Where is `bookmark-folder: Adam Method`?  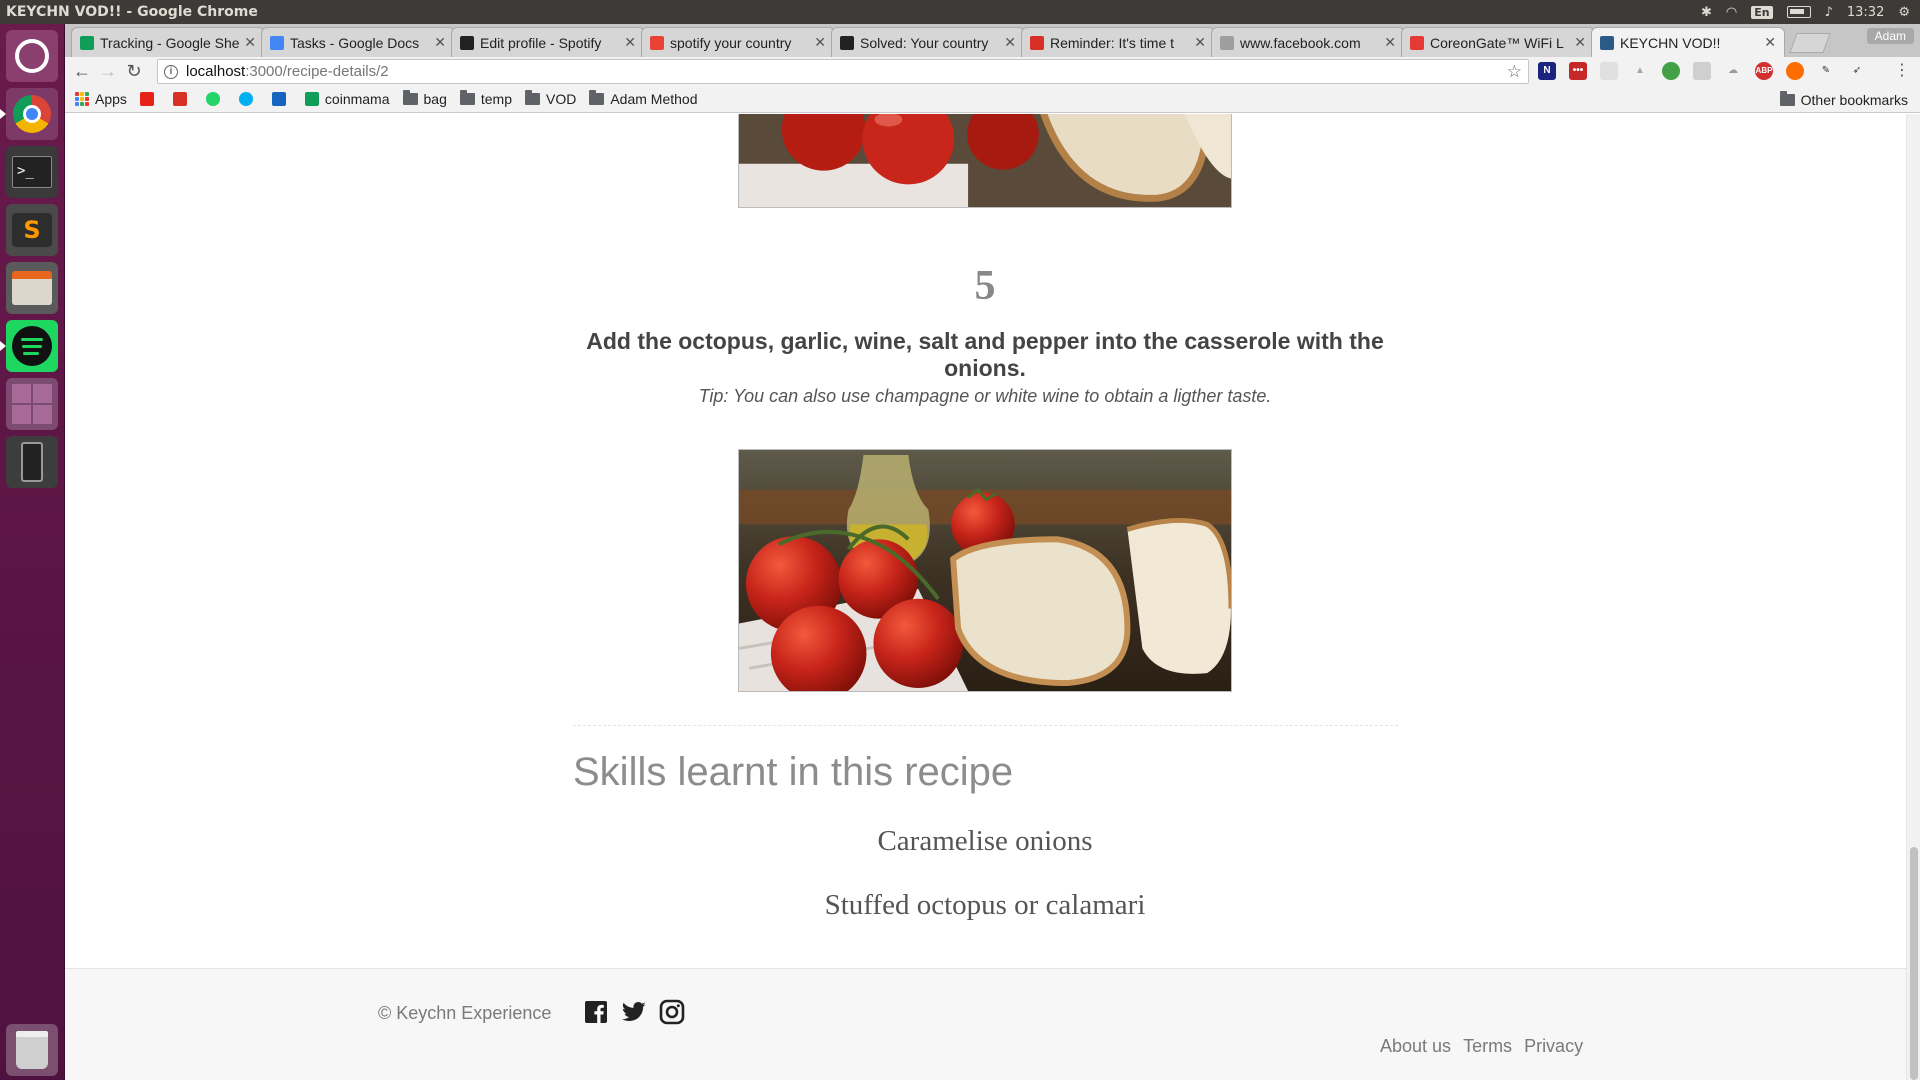
bookmark-folder: Adam Method is located at coordinates (643, 98).